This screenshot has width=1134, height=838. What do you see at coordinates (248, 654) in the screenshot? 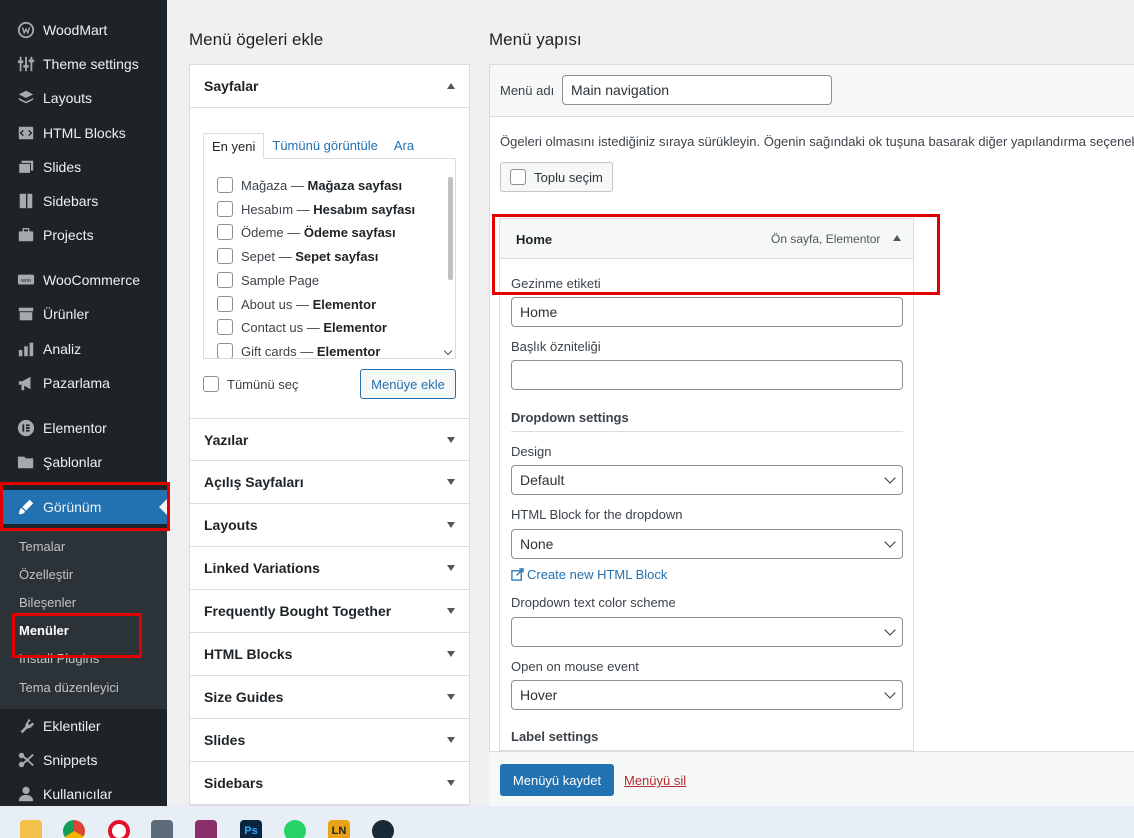
I see `accordion-title: HTML Blocks` at bounding box center [248, 654].